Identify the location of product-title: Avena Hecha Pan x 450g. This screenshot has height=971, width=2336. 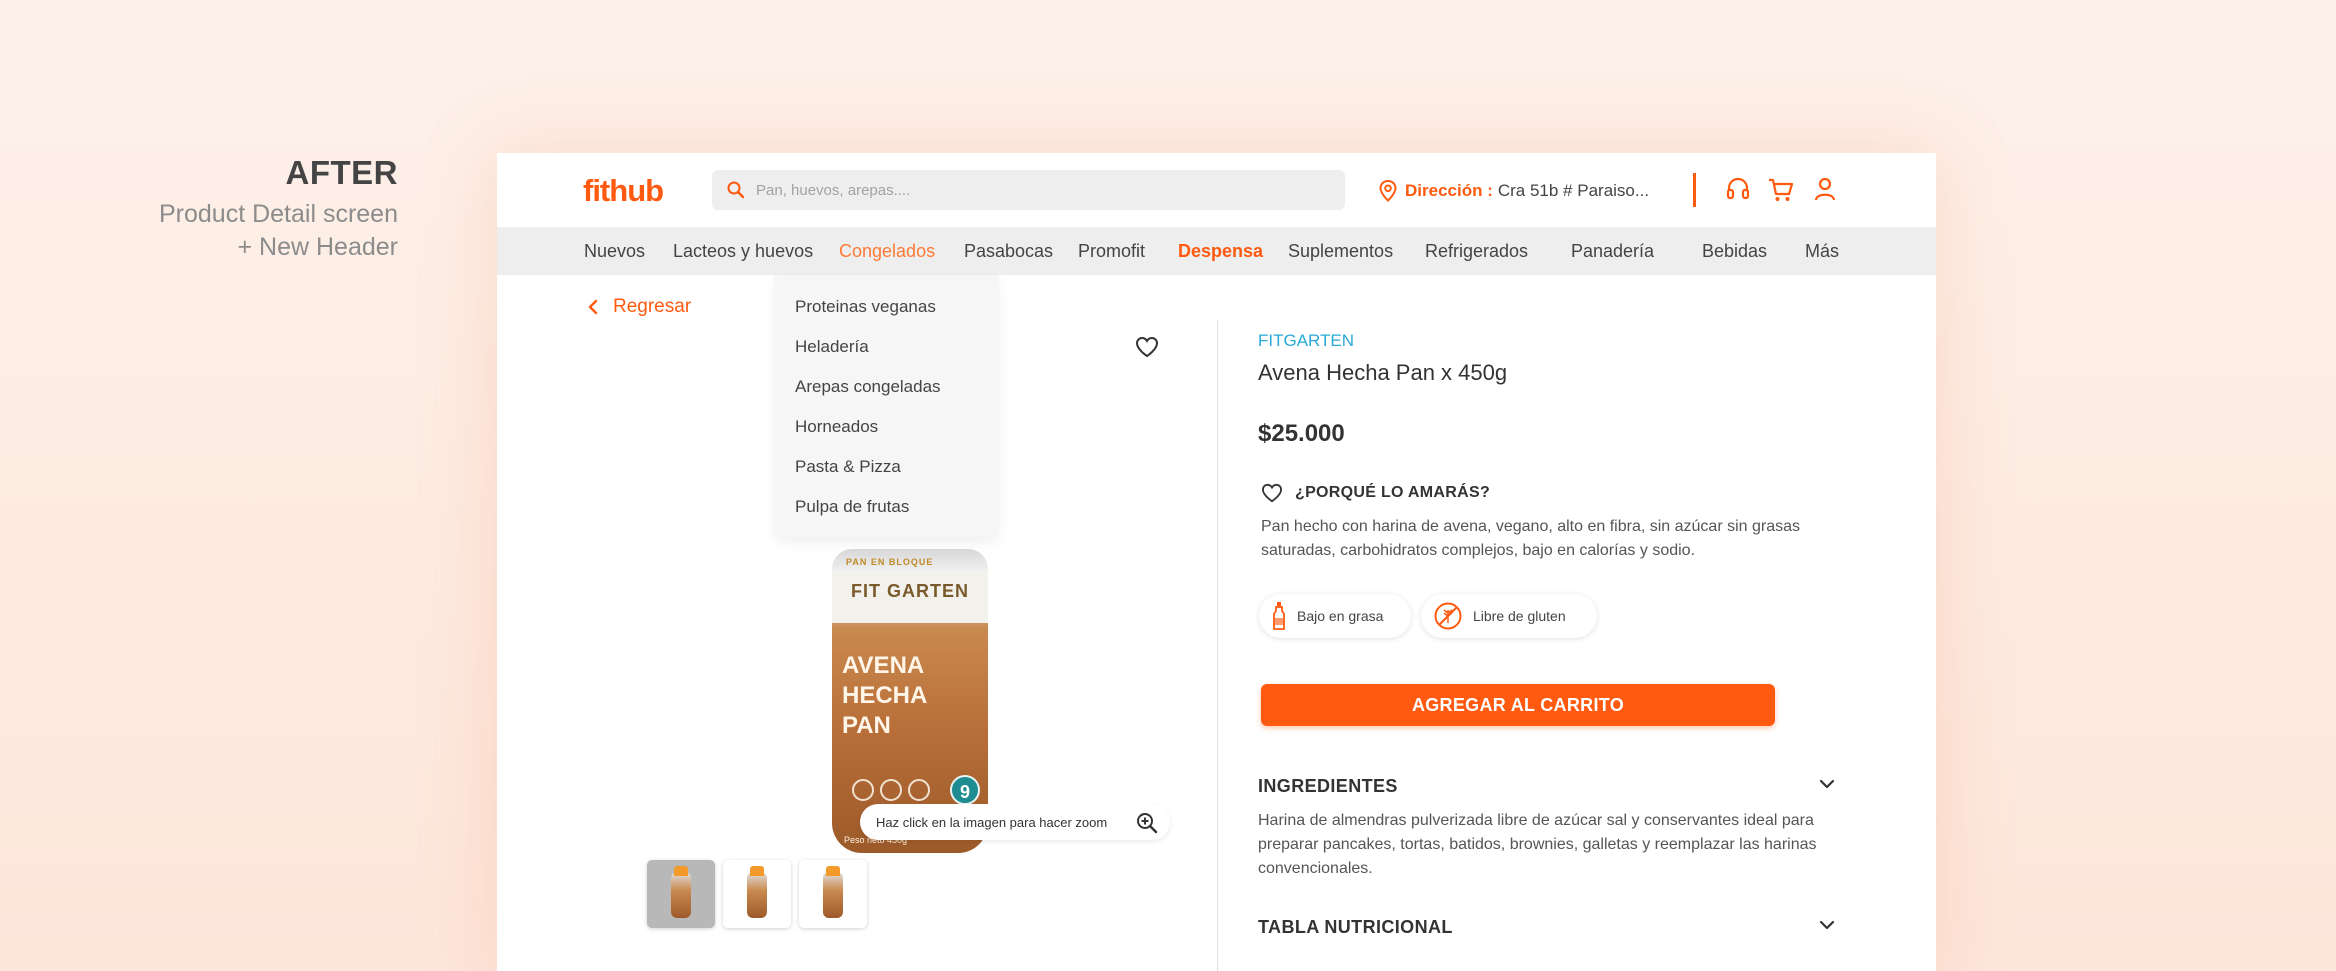
(1383, 372).